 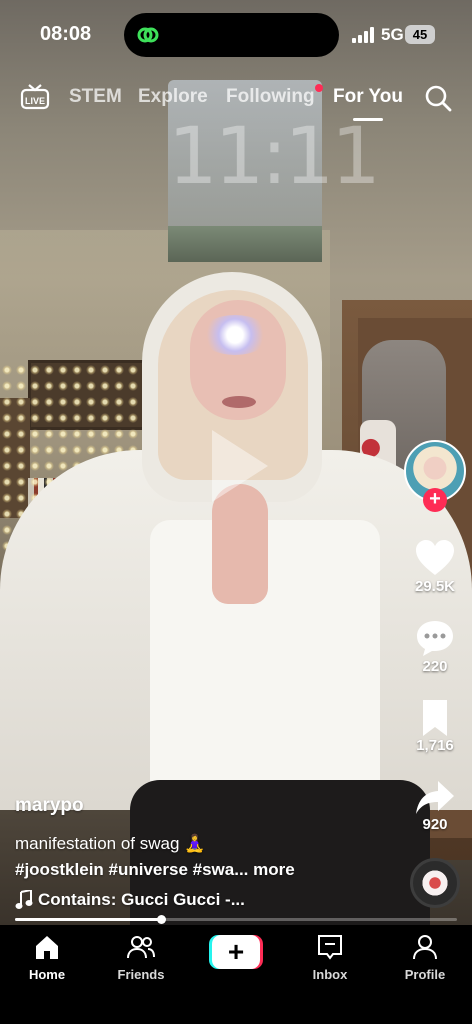 I want to click on video-overlay-clock: 11:11, so click(x=274, y=157).